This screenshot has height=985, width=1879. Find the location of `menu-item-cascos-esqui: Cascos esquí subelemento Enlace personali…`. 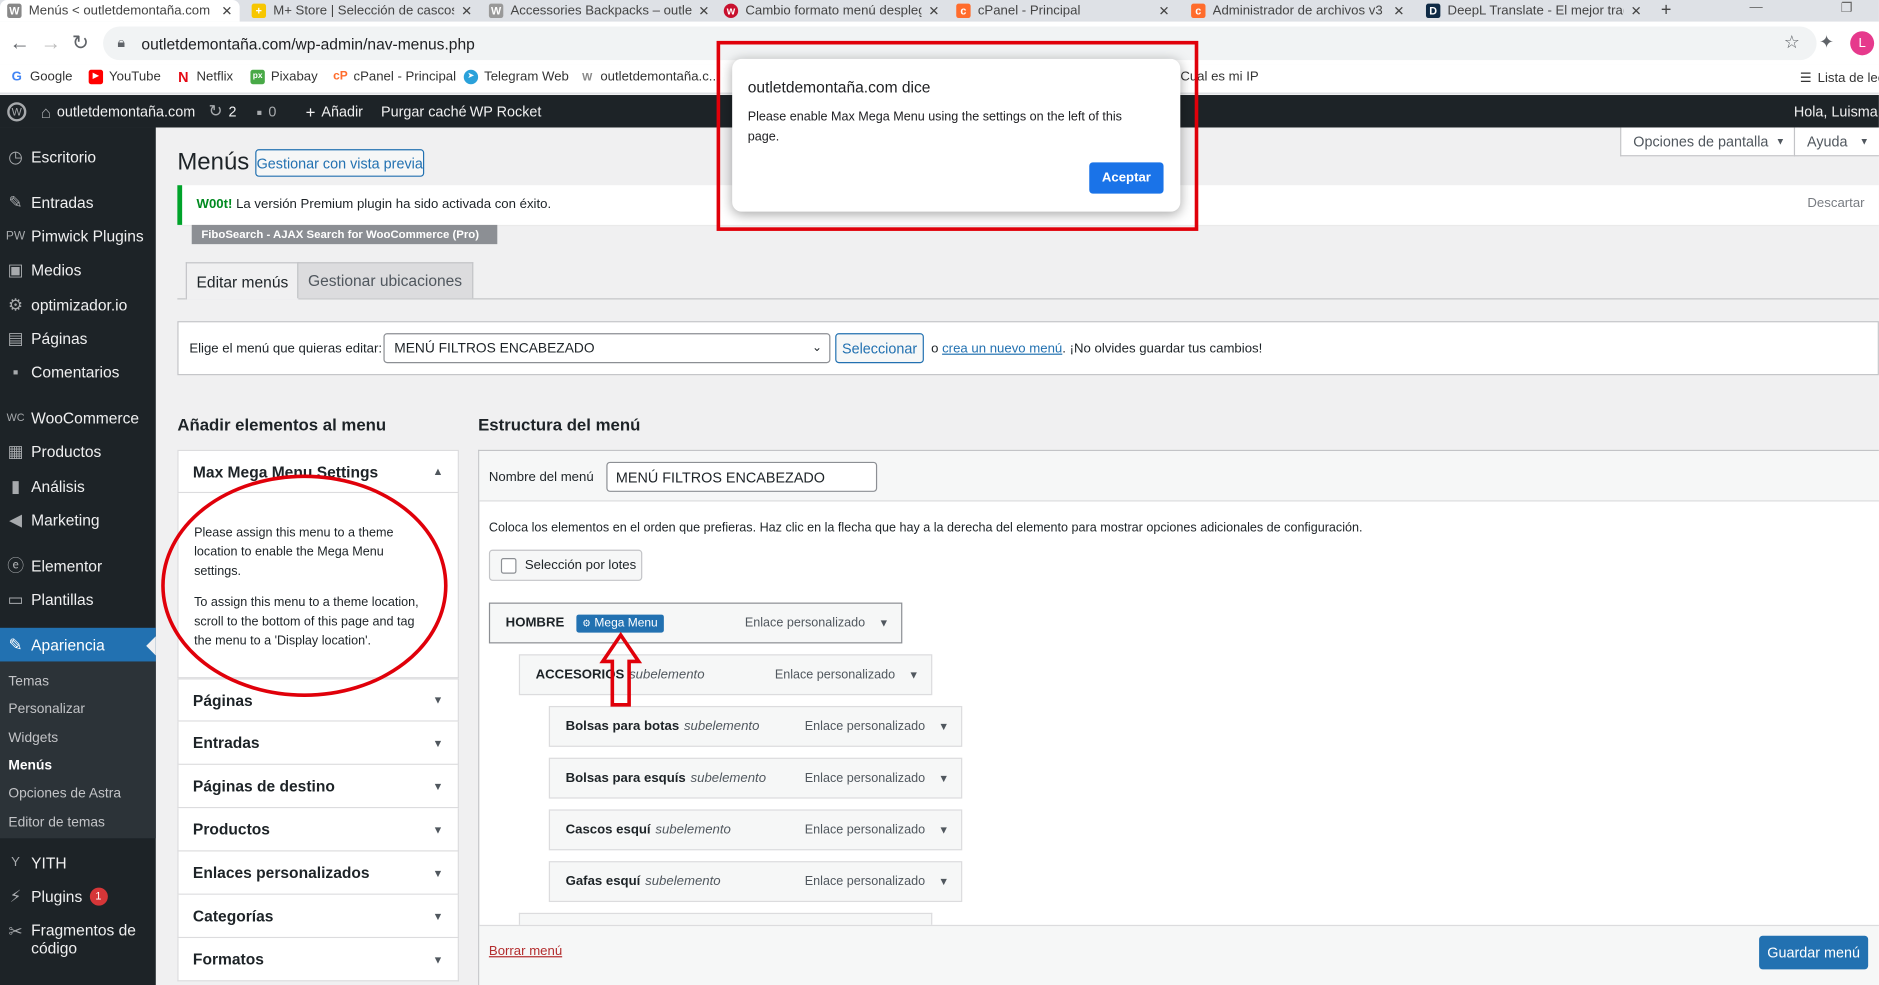

menu-item-cascos-esqui: Cascos esquí subelemento Enlace personali… is located at coordinates (755, 830).